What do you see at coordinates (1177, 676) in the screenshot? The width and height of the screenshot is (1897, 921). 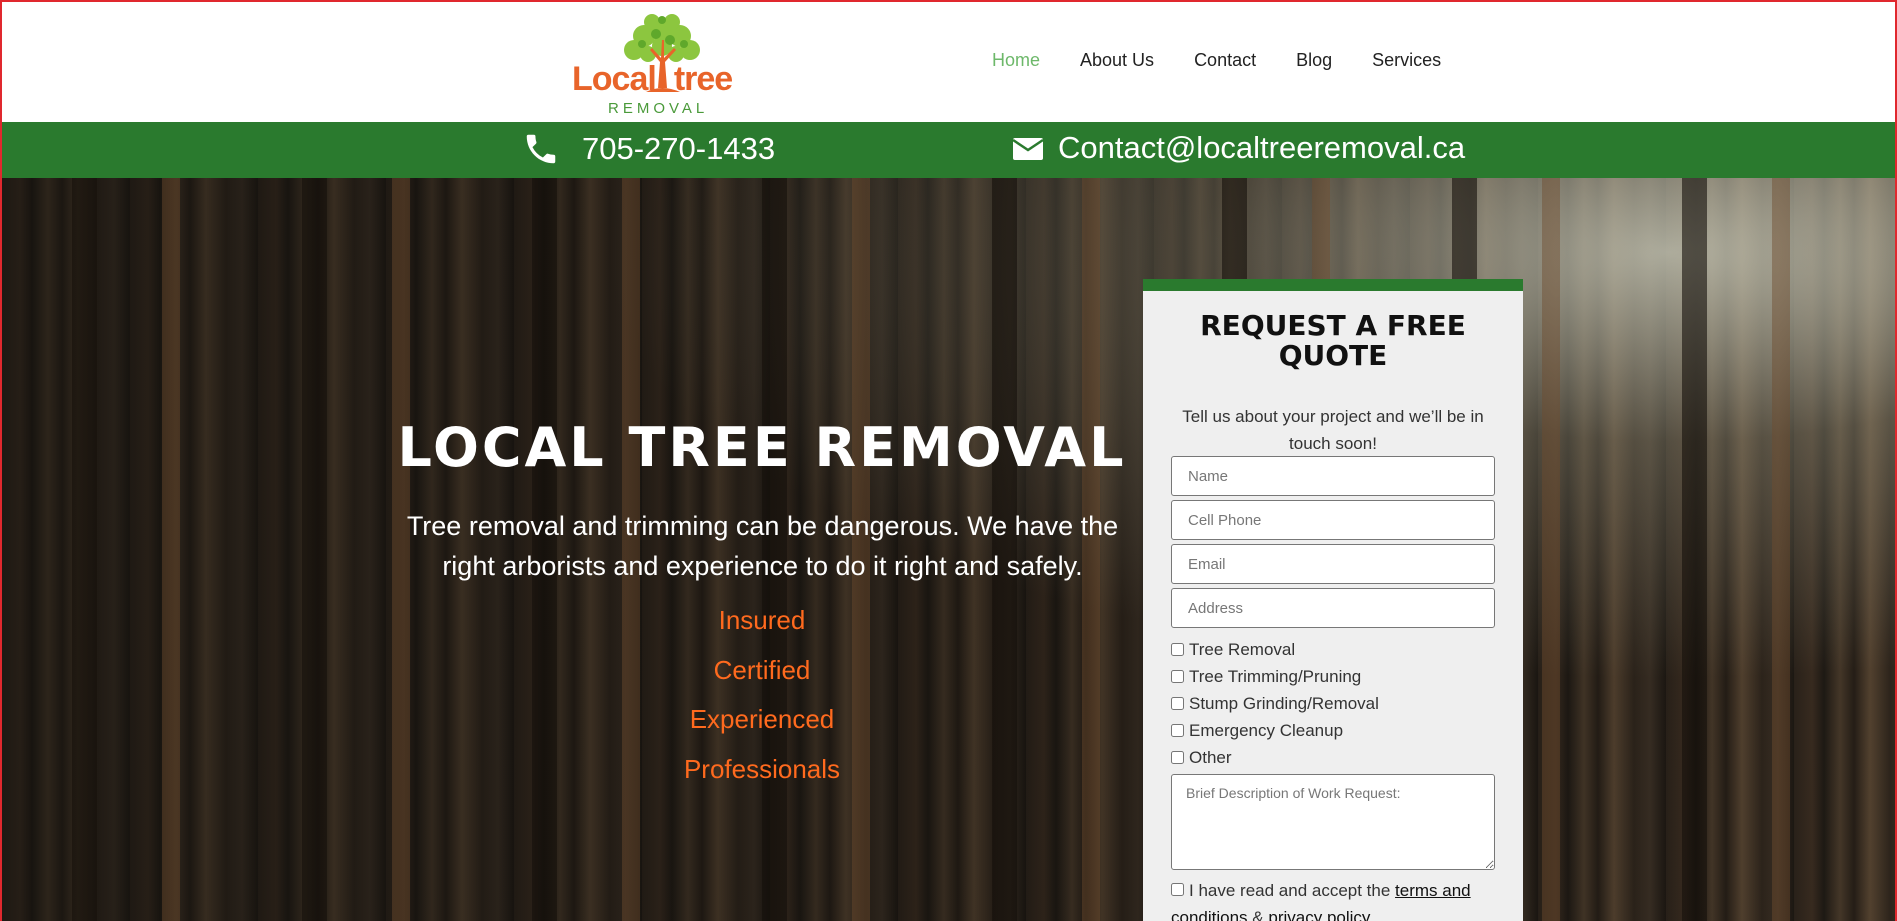 I see `checkbox-tree-trimming` at bounding box center [1177, 676].